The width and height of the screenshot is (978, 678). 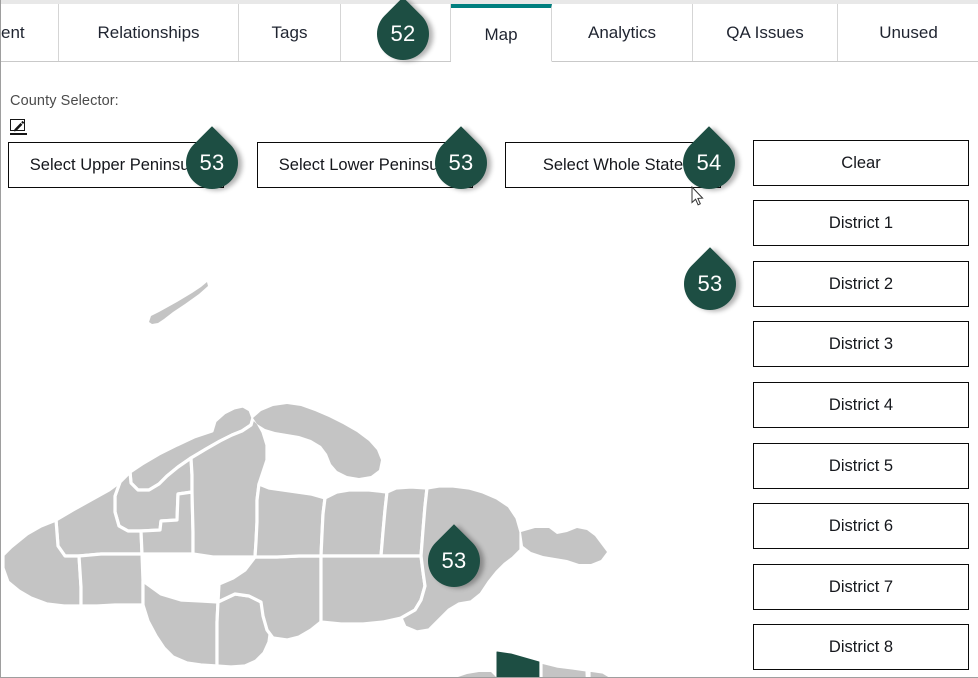 I want to click on tab-label: Relationships, so click(x=148, y=32).